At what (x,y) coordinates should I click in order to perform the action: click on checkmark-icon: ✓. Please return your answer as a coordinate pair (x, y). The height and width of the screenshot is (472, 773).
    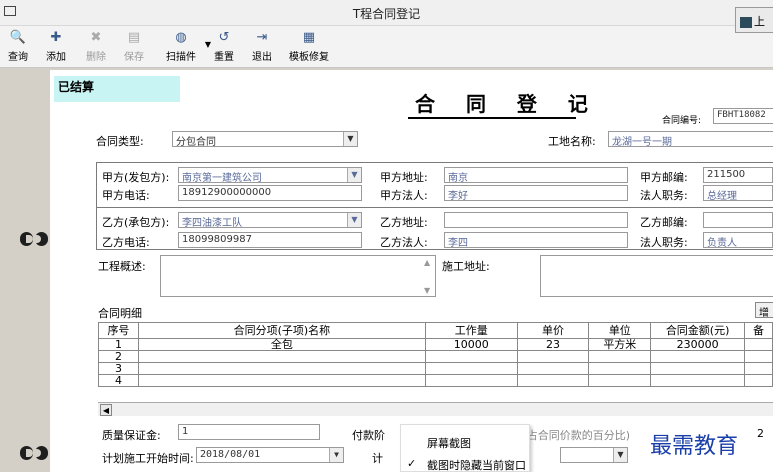
    Looking at the image, I should click on (412, 463).